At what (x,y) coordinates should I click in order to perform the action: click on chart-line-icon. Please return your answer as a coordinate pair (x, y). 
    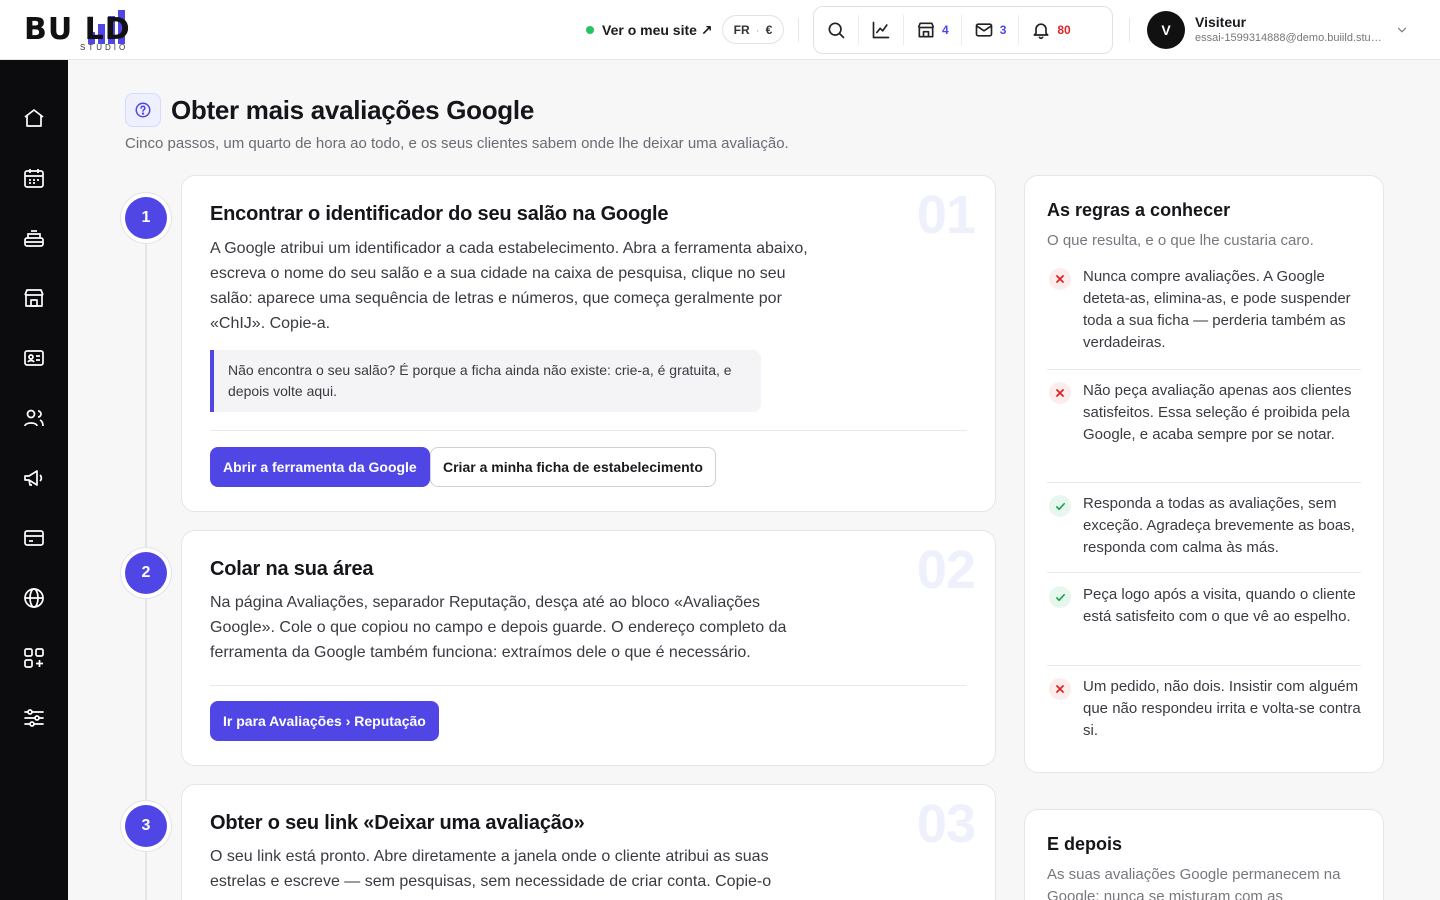
    Looking at the image, I should click on (881, 30).